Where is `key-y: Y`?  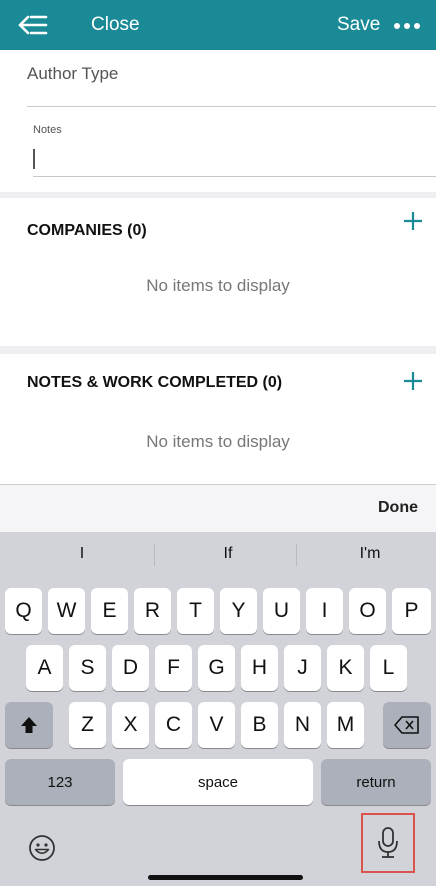 key-y: Y is located at coordinates (238, 611).